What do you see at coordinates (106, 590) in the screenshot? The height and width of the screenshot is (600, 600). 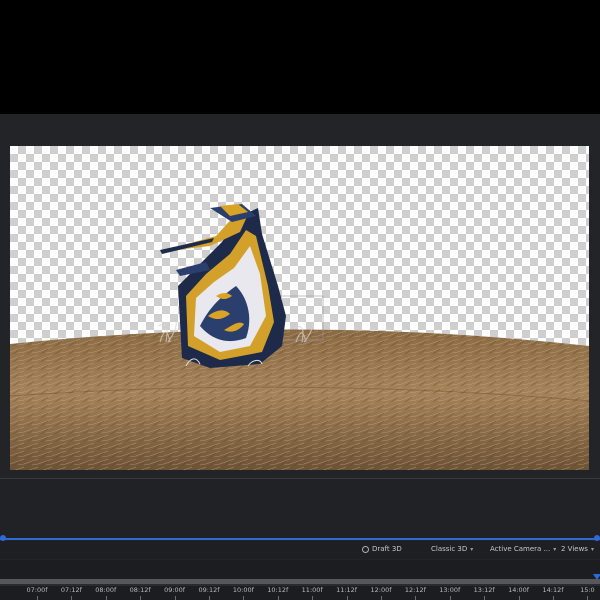 I see `time-ruler-label: 08:00f` at bounding box center [106, 590].